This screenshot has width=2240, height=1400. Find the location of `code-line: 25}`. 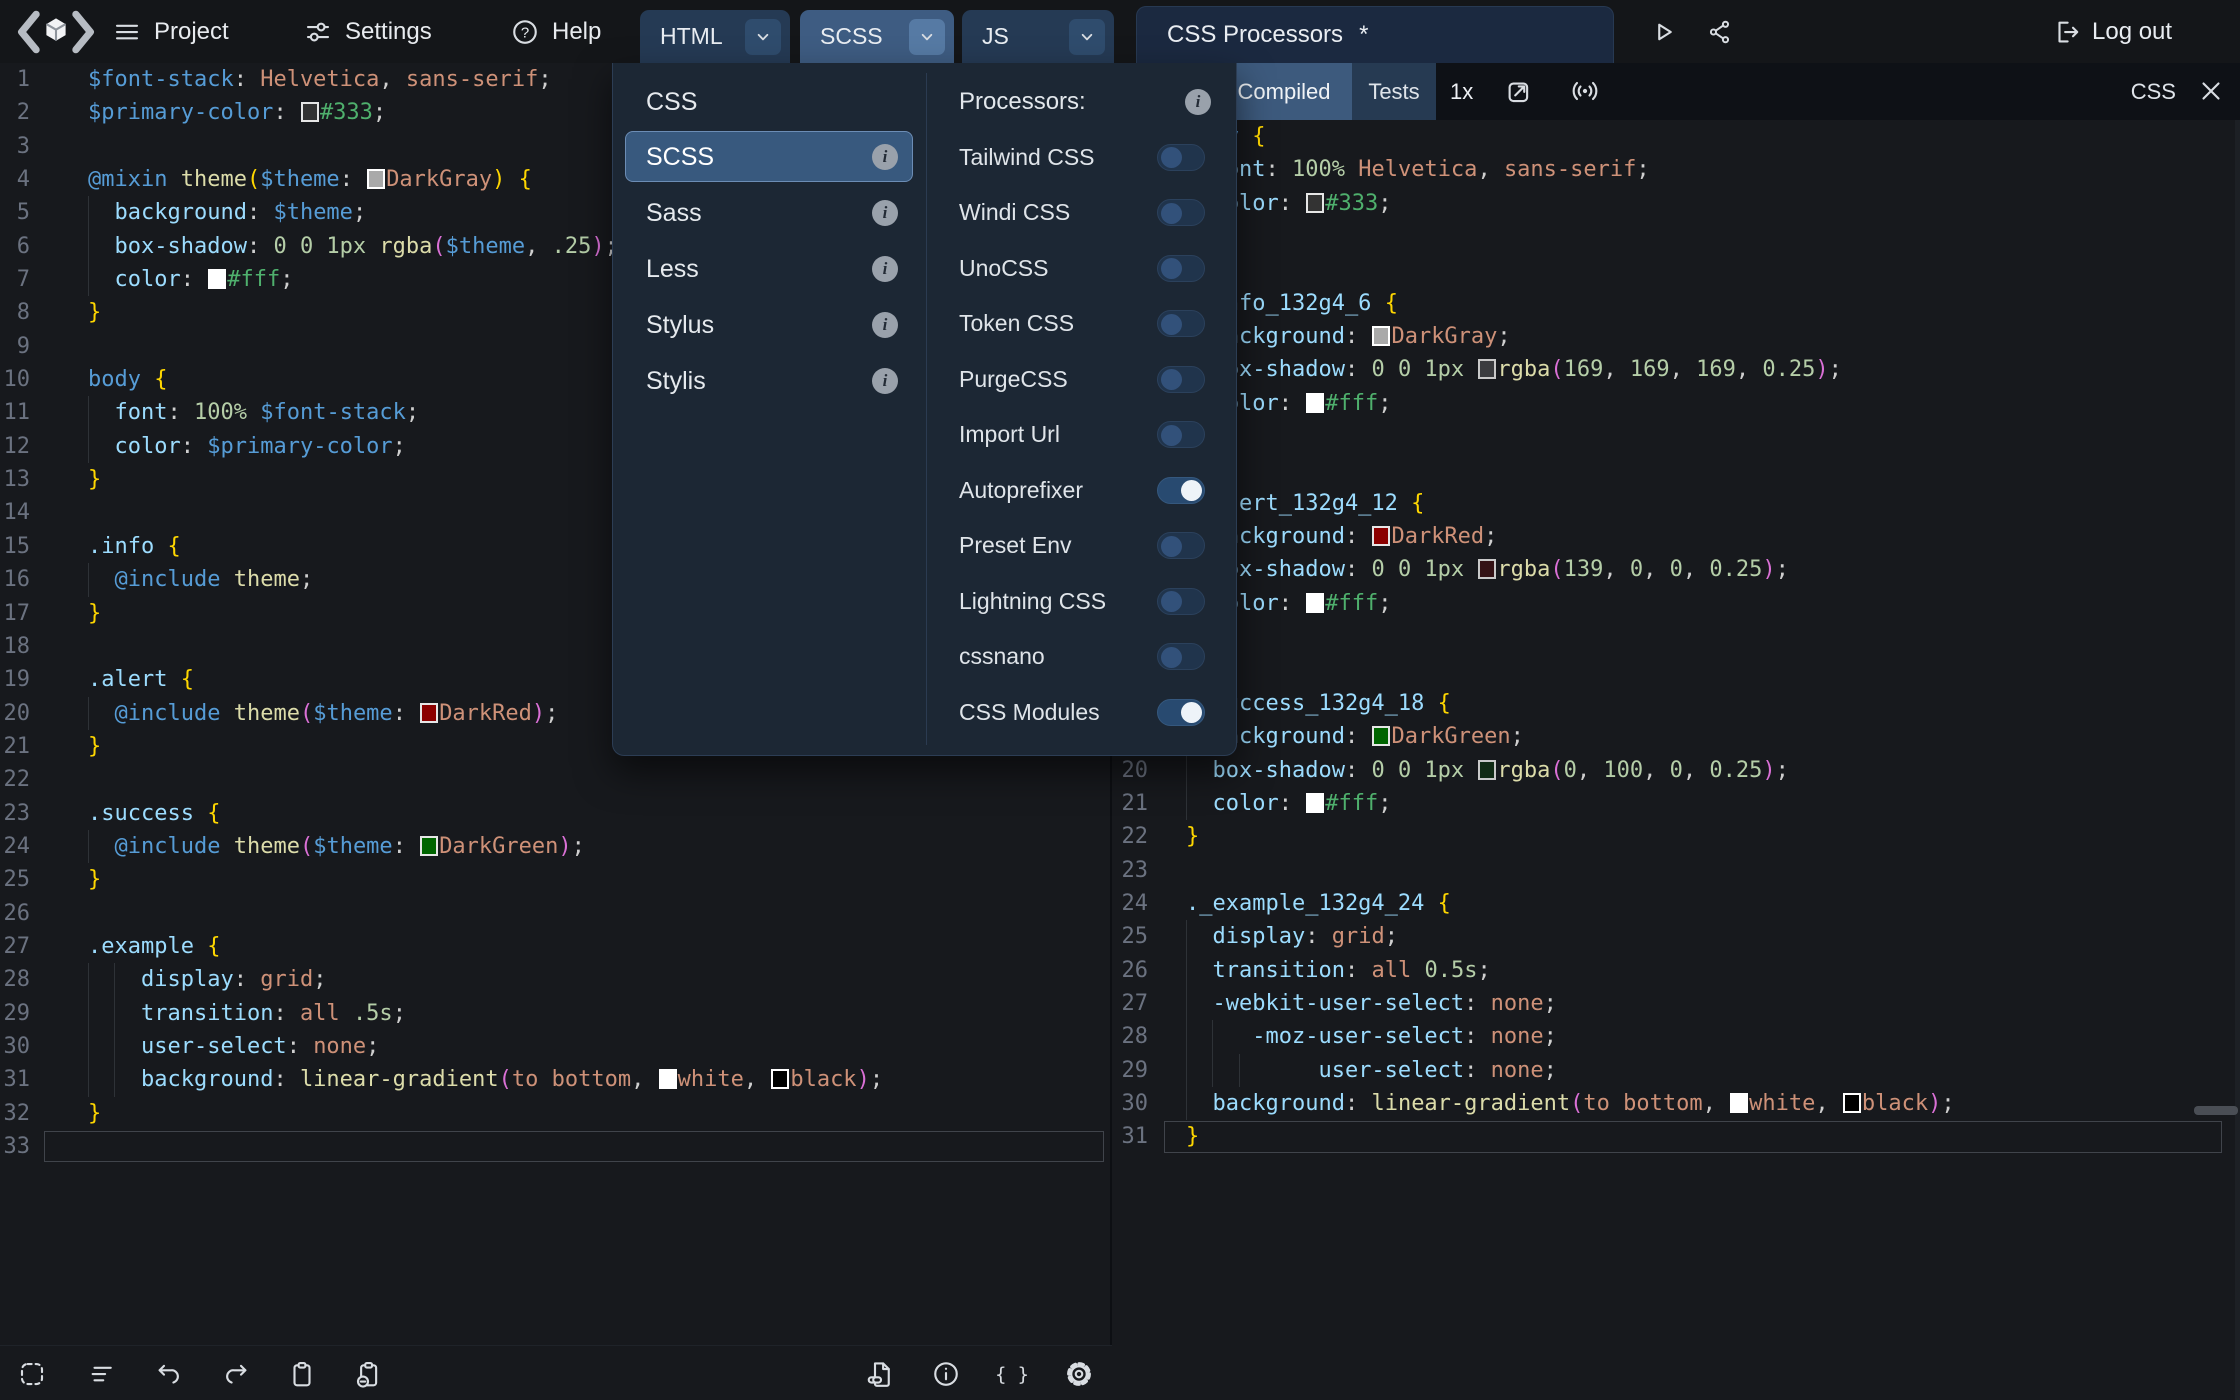

code-line: 25} is located at coordinates (555, 879).